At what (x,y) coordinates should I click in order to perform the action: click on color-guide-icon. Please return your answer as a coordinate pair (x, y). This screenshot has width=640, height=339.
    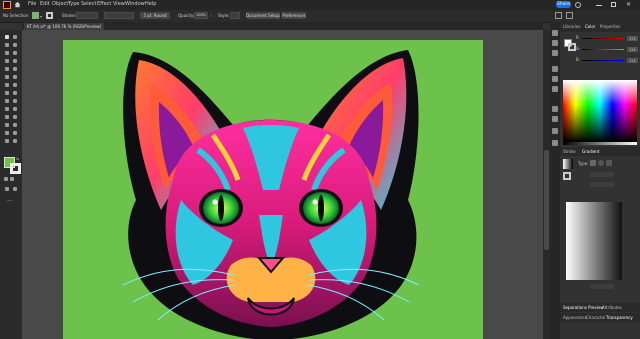
    Looking at the image, I should click on (555, 53).